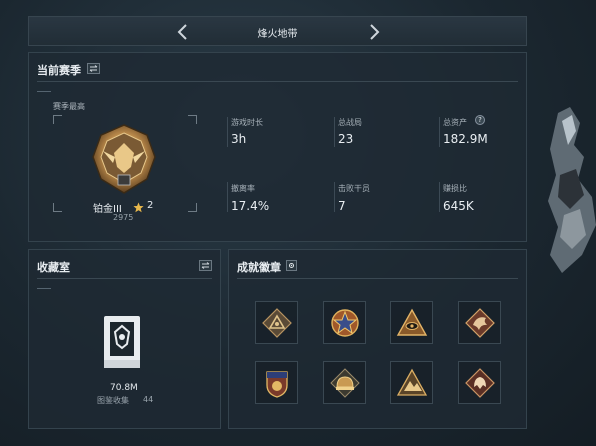 The height and width of the screenshot is (446, 596). Describe the element at coordinates (138, 205) in the screenshot. I see `star-icon` at that location.